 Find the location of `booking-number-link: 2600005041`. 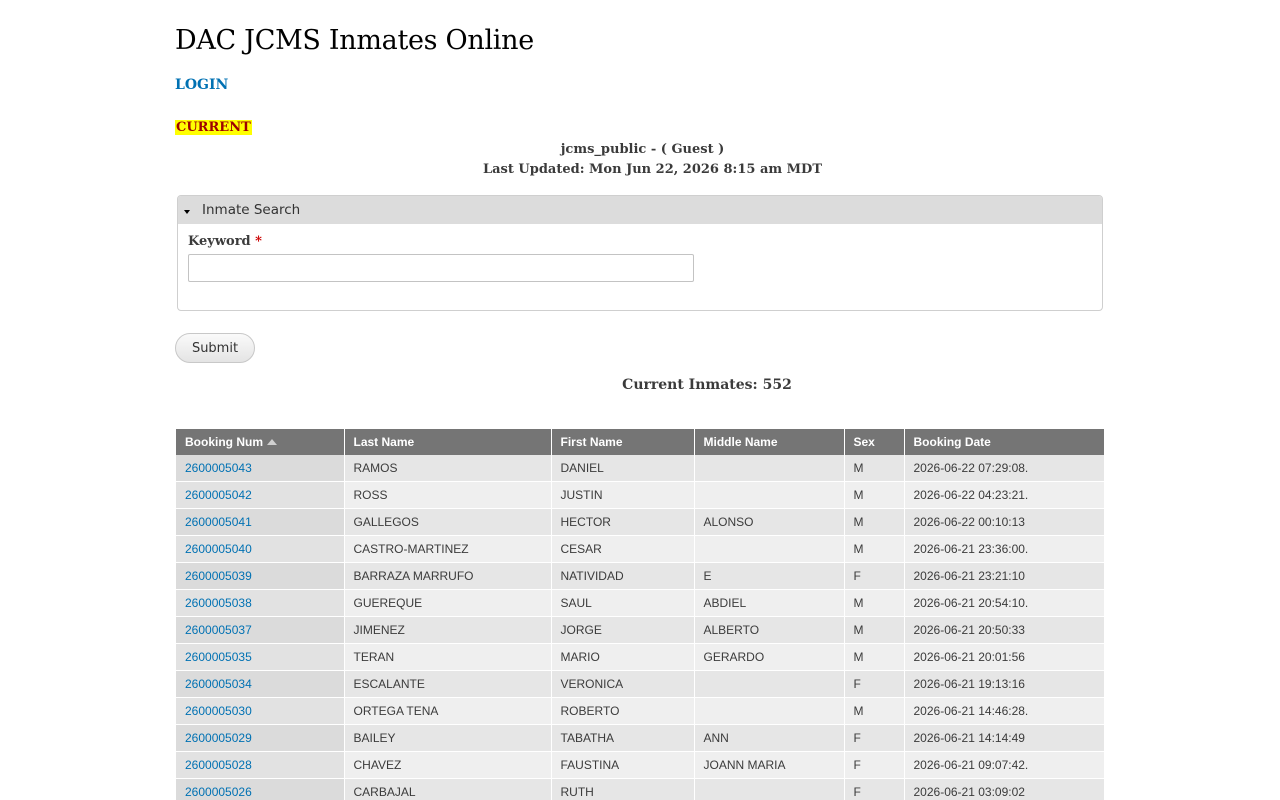

booking-number-link: 2600005041 is located at coordinates (218, 522).